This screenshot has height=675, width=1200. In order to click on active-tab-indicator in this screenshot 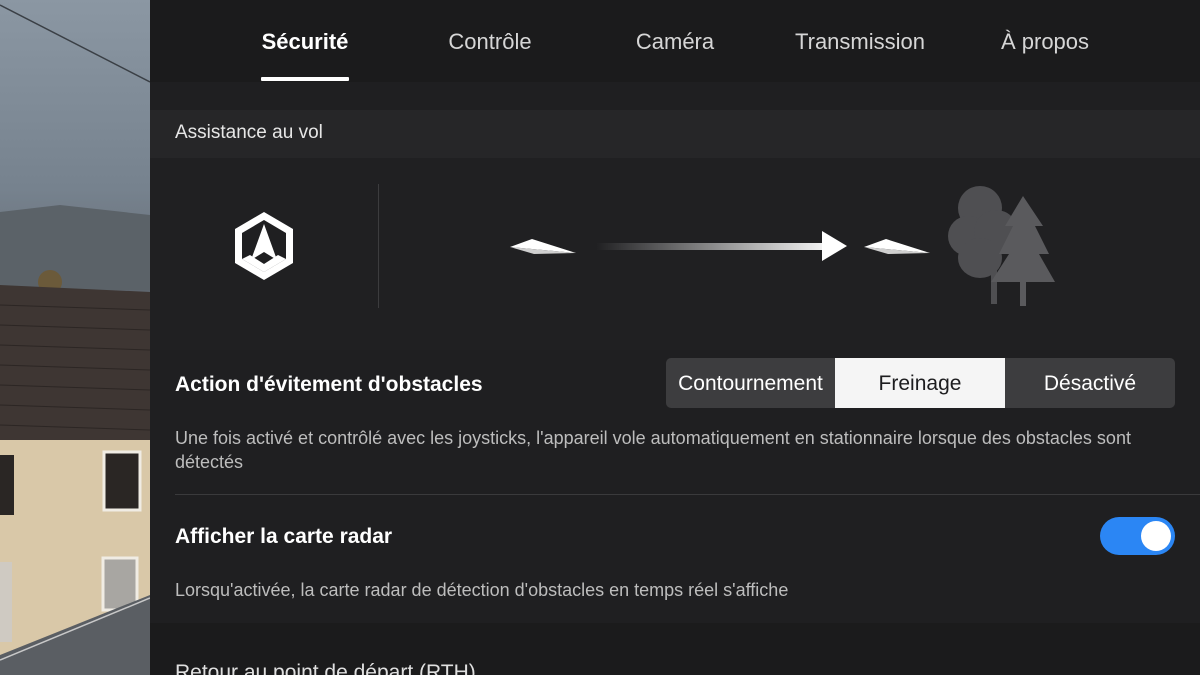, I will do `click(305, 79)`.